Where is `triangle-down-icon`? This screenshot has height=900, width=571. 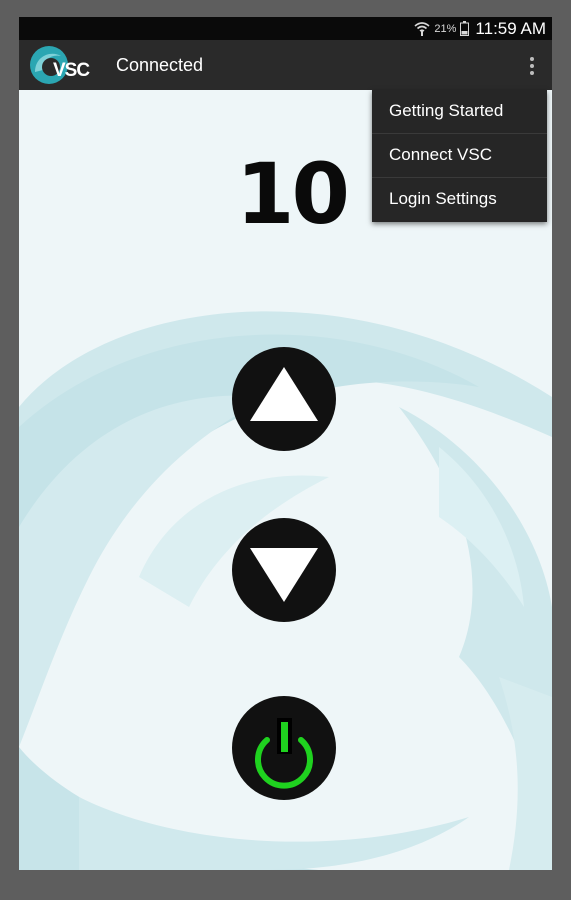
triangle-down-icon is located at coordinates (284, 575).